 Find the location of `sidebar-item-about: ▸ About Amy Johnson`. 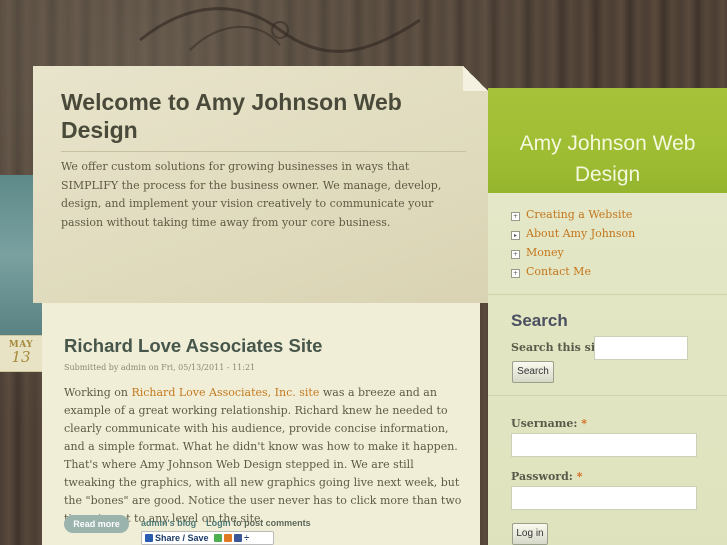

sidebar-item-about: ▸ About Amy Johnson is located at coordinates (573, 236).